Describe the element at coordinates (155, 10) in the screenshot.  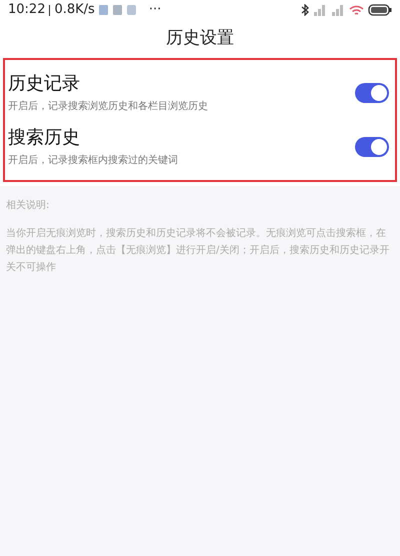
I see `more-notifications: ···` at that location.